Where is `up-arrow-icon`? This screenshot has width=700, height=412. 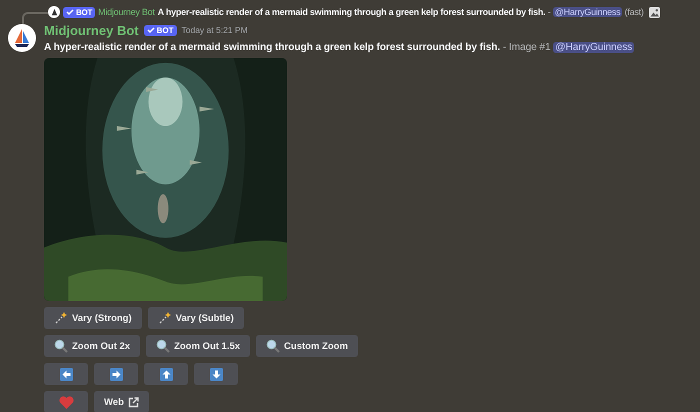 up-arrow-icon is located at coordinates (166, 374).